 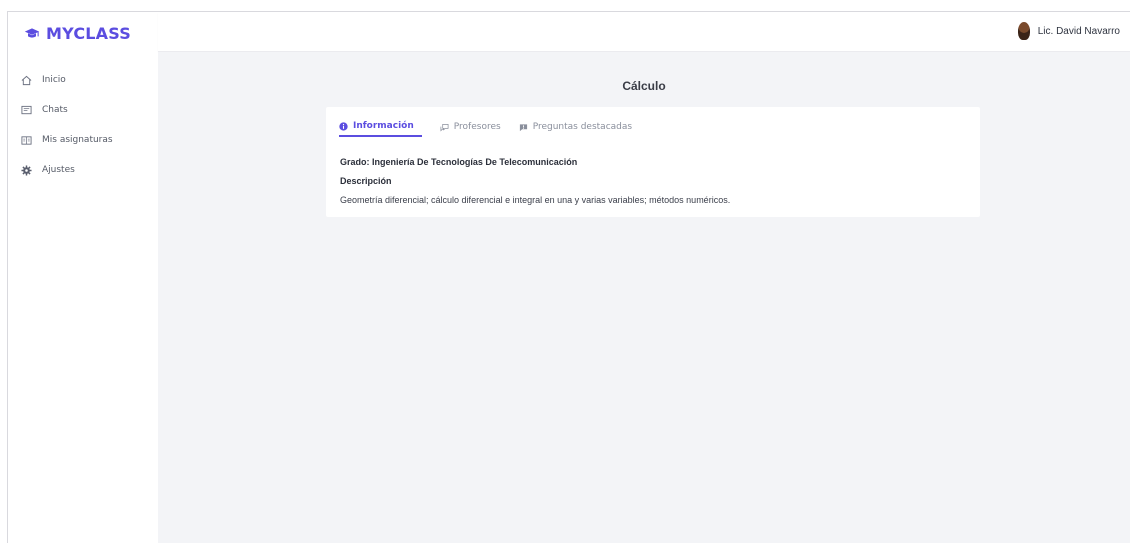 What do you see at coordinates (83, 80) in the screenshot?
I see `sidebar-item-inicio: Inicio` at bounding box center [83, 80].